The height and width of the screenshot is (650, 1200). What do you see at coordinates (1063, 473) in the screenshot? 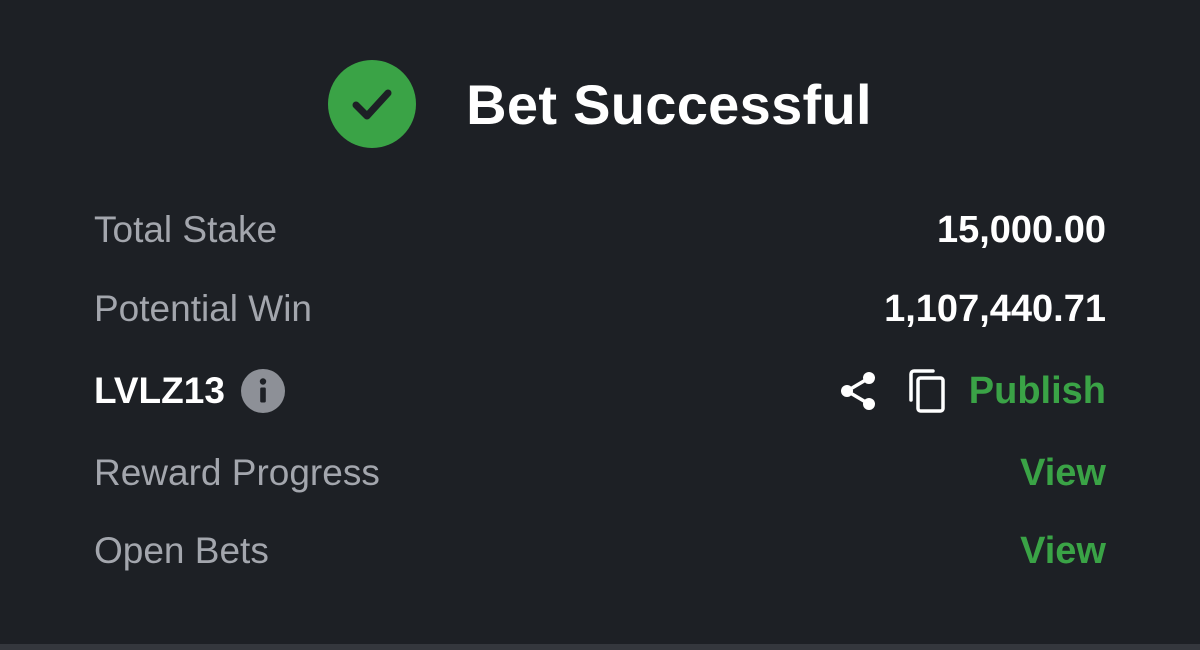
I see `reward-progress-view-link: View` at bounding box center [1063, 473].